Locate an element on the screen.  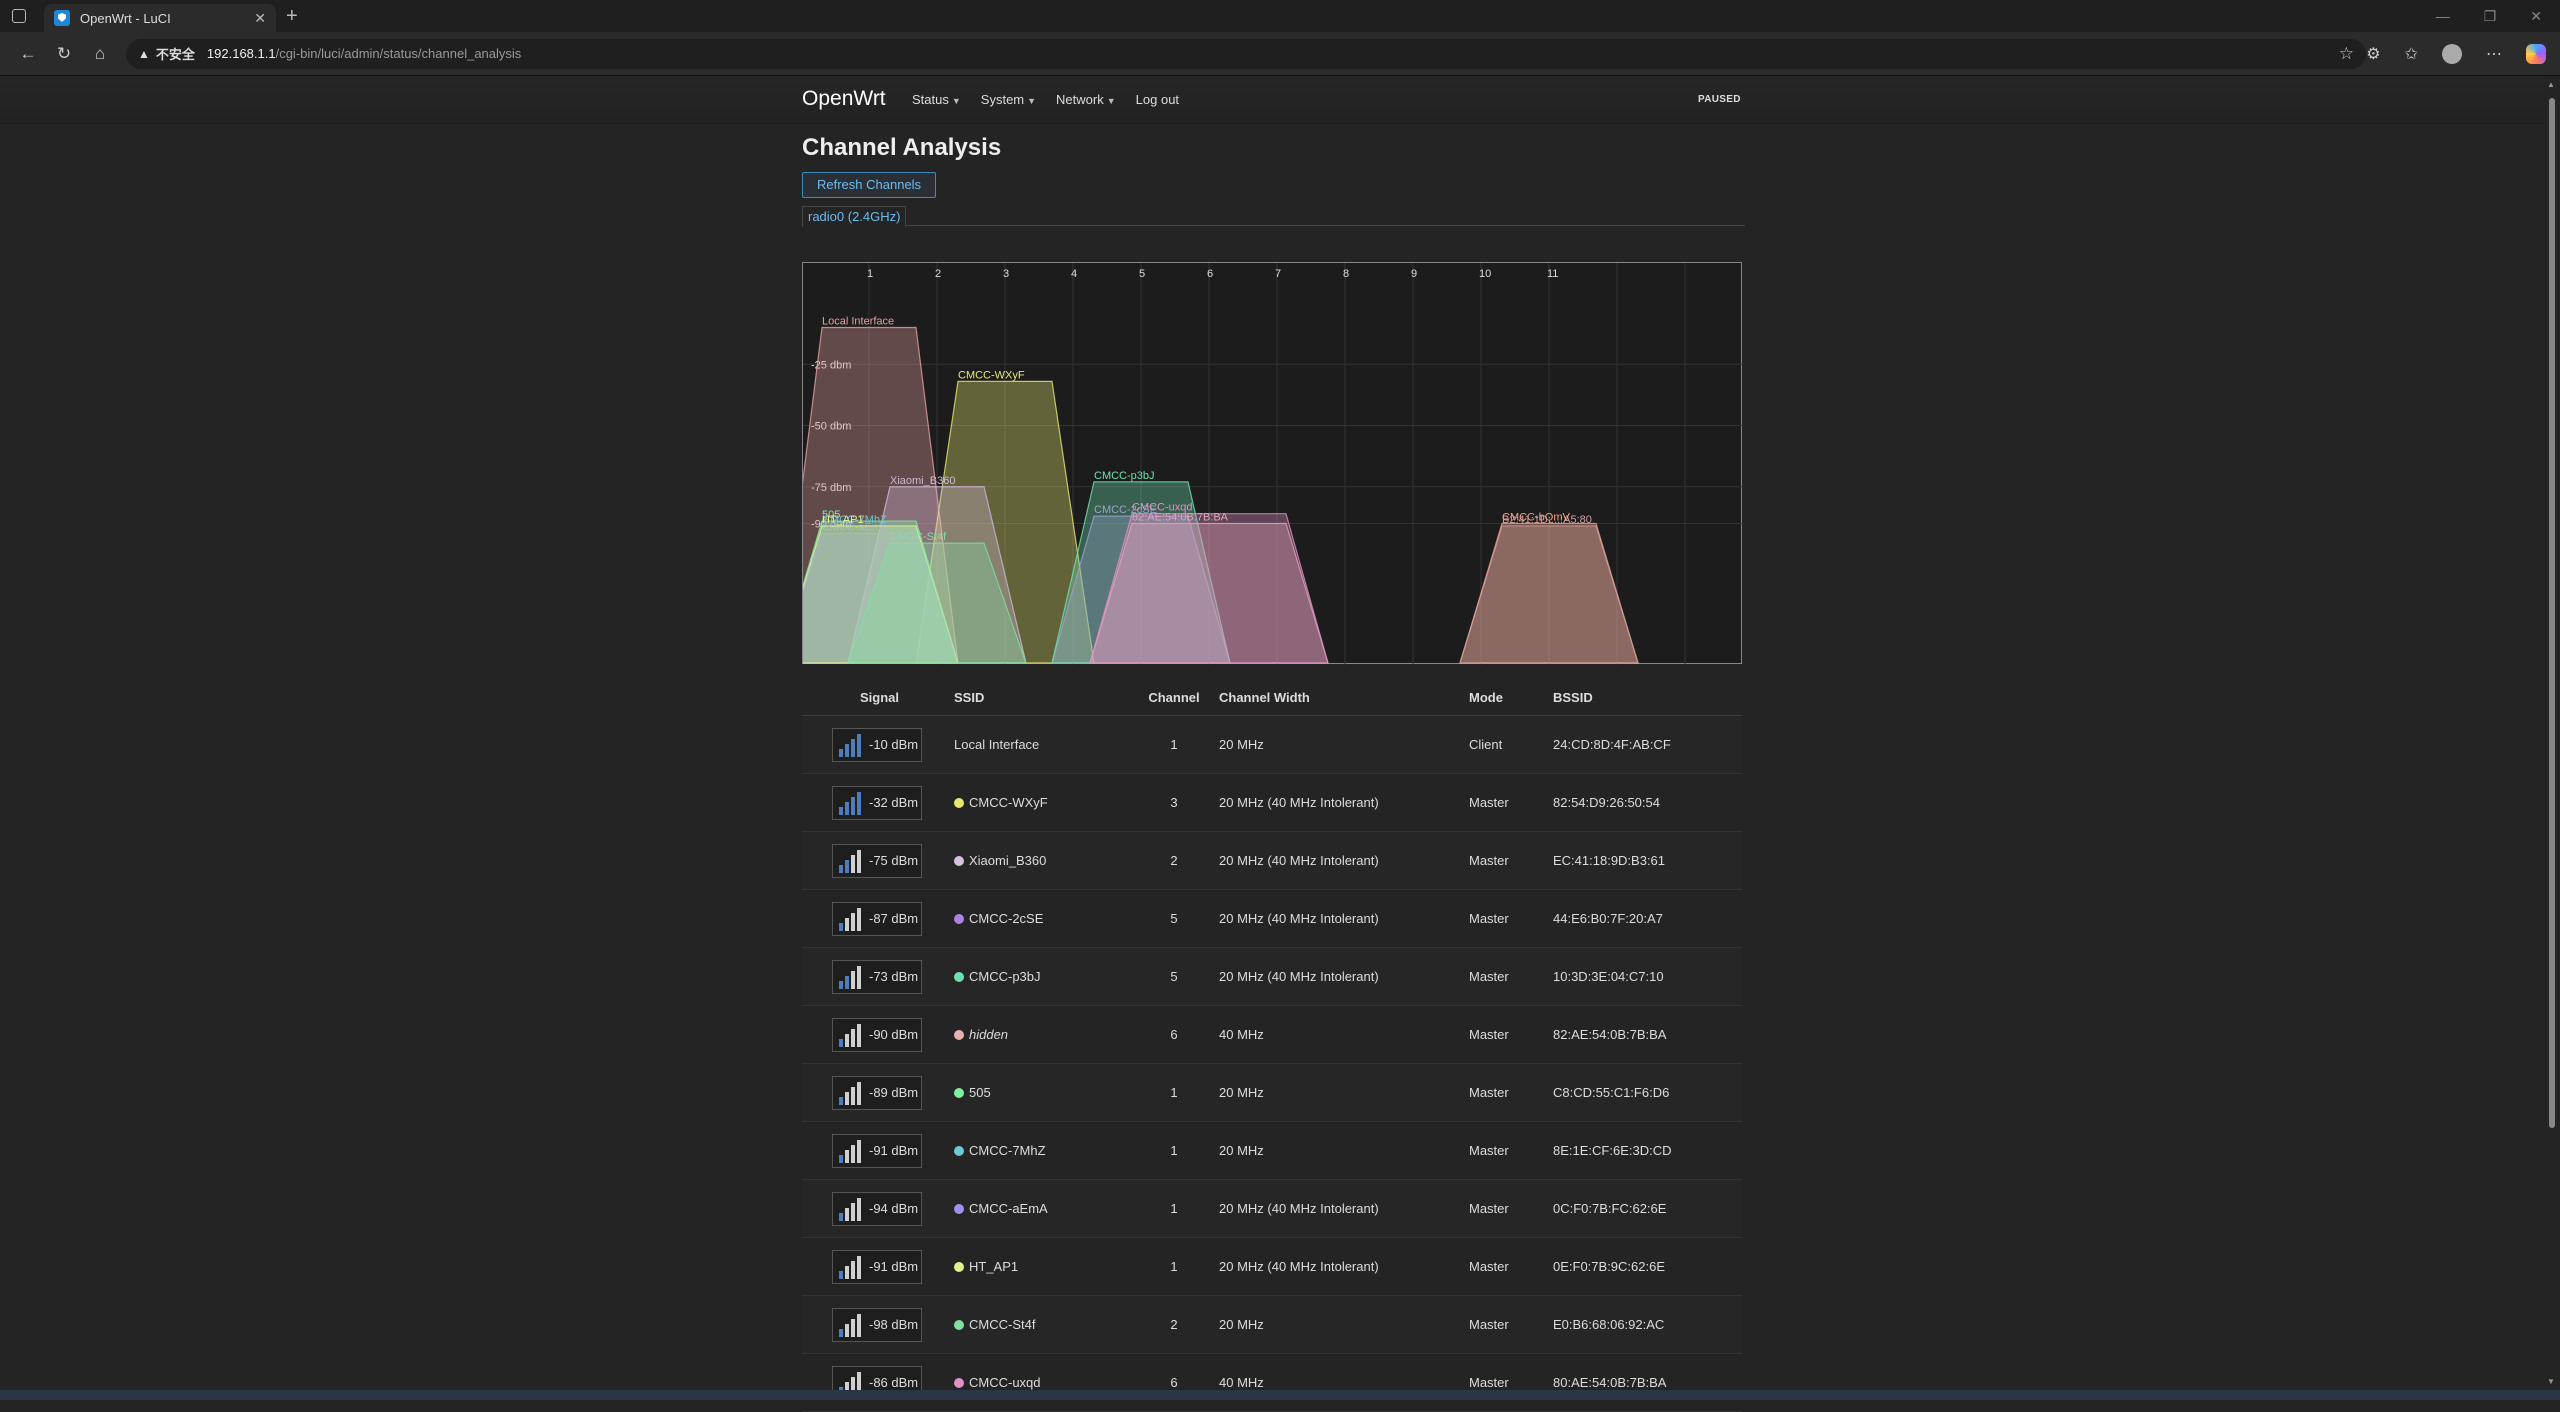
ssid-value: hidden is located at coordinates (989, 1034).